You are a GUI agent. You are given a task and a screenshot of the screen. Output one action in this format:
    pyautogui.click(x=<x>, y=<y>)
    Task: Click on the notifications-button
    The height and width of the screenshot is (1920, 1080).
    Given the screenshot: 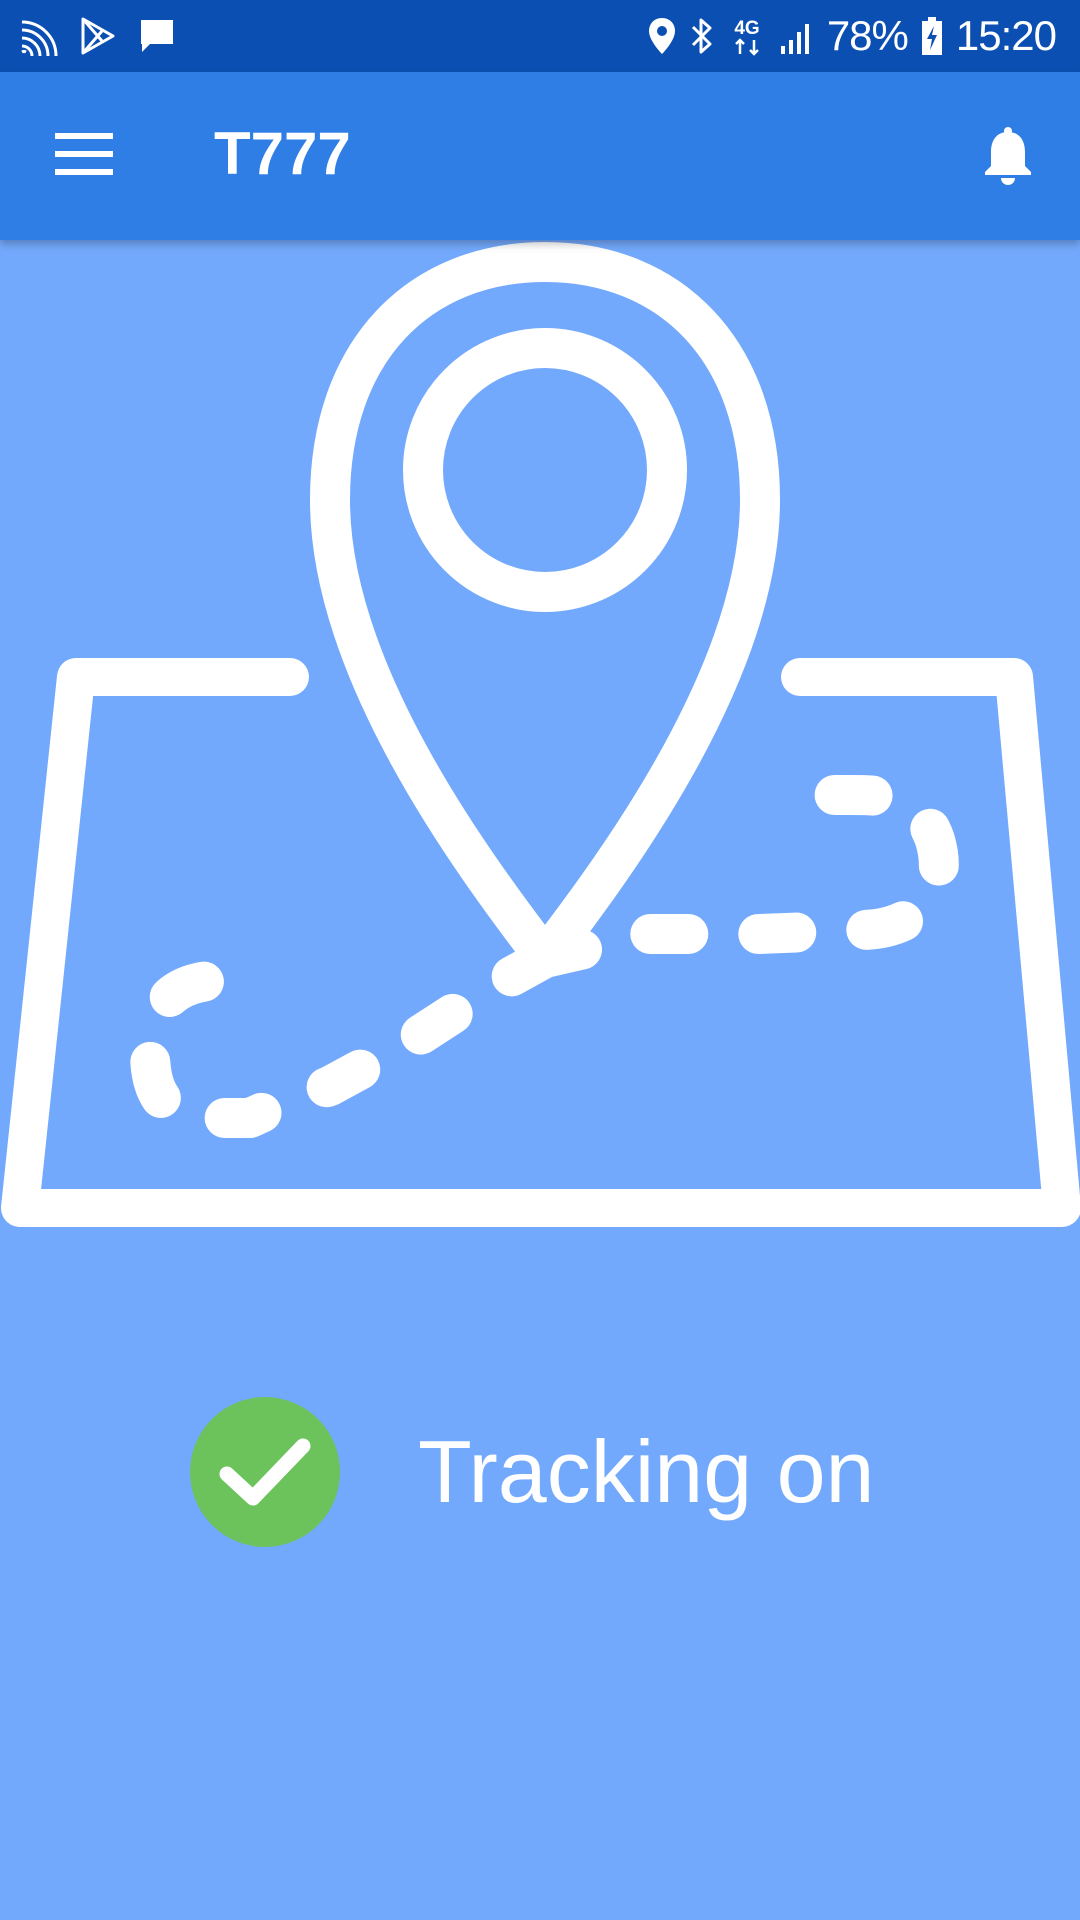 What is the action you would take?
    pyautogui.click(x=1008, y=158)
    